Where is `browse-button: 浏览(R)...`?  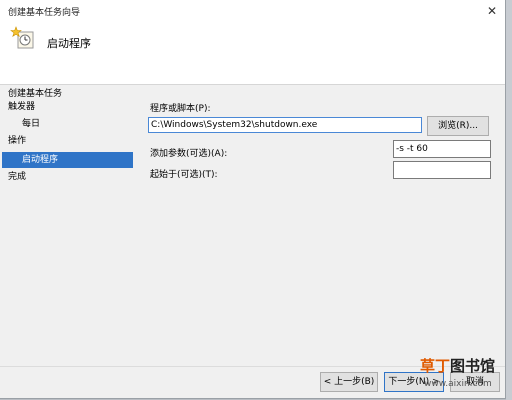
browse-button: 浏览(R)... is located at coordinates (458, 126).